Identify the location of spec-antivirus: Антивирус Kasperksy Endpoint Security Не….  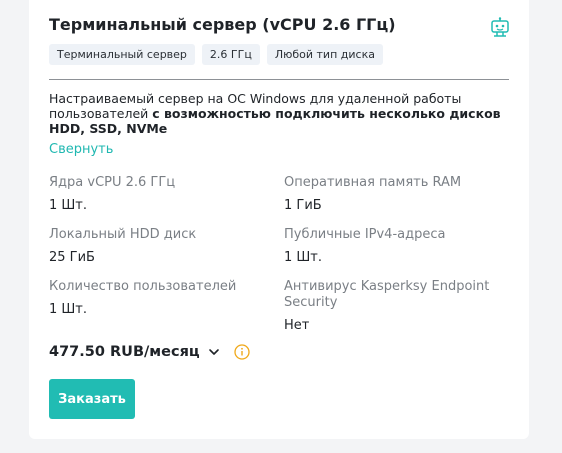
(399, 306).